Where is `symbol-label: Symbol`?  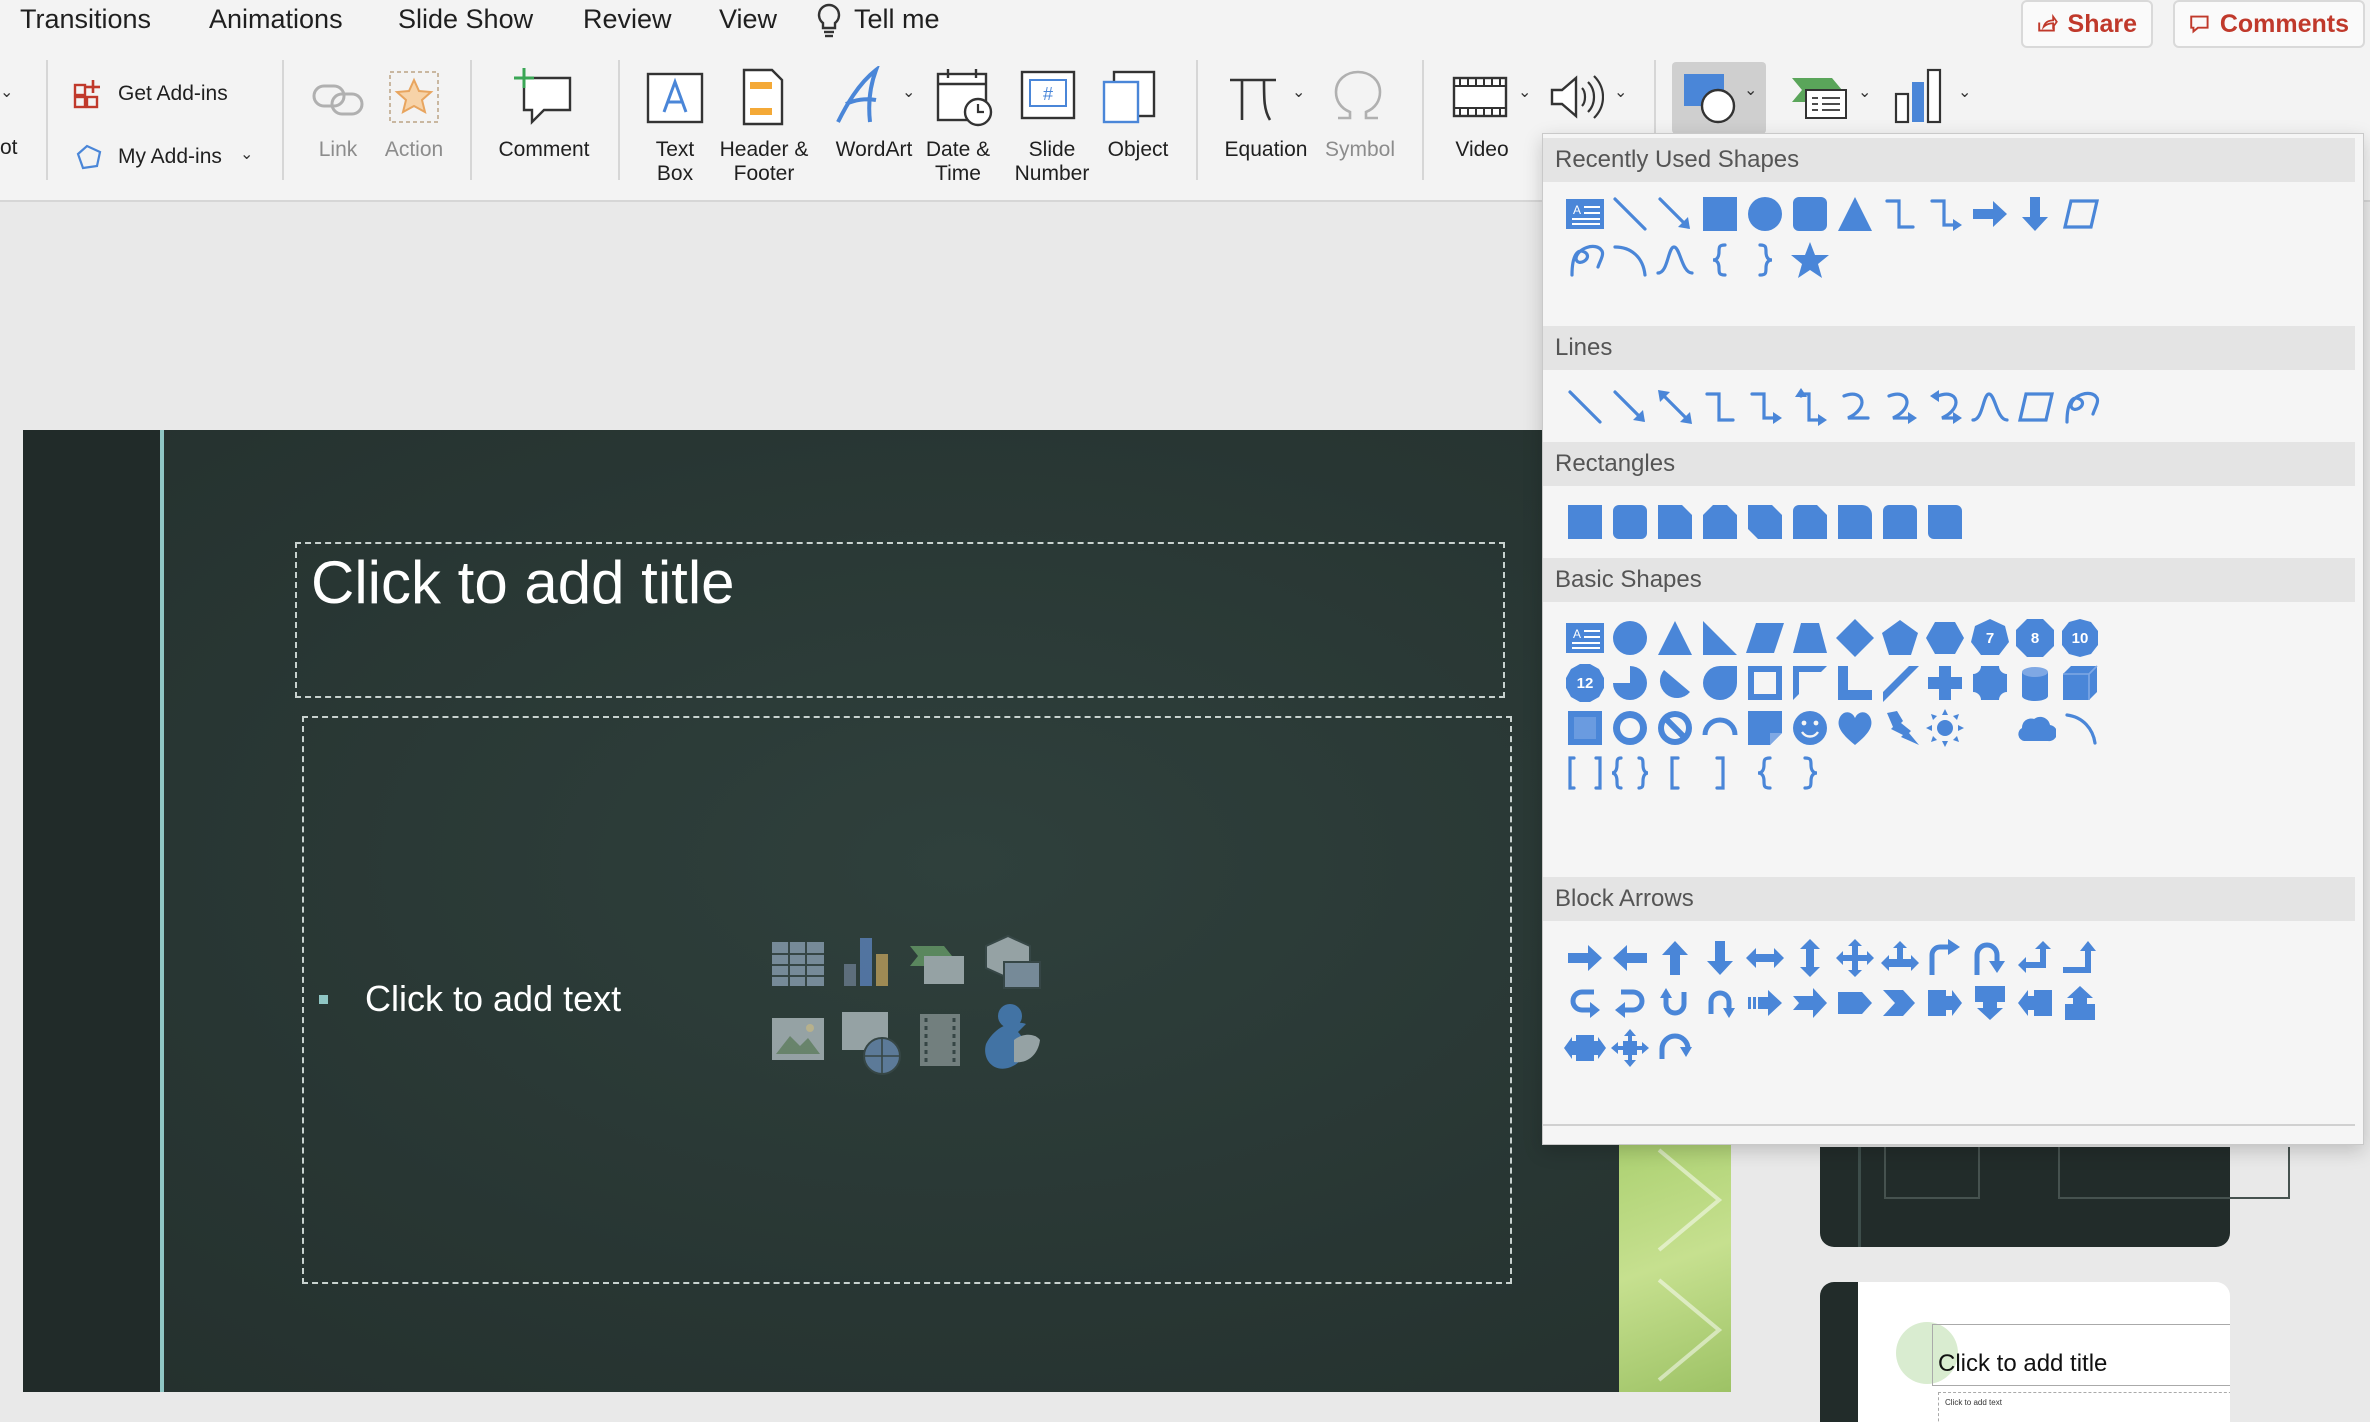
symbol-label: Symbol is located at coordinates (1360, 149).